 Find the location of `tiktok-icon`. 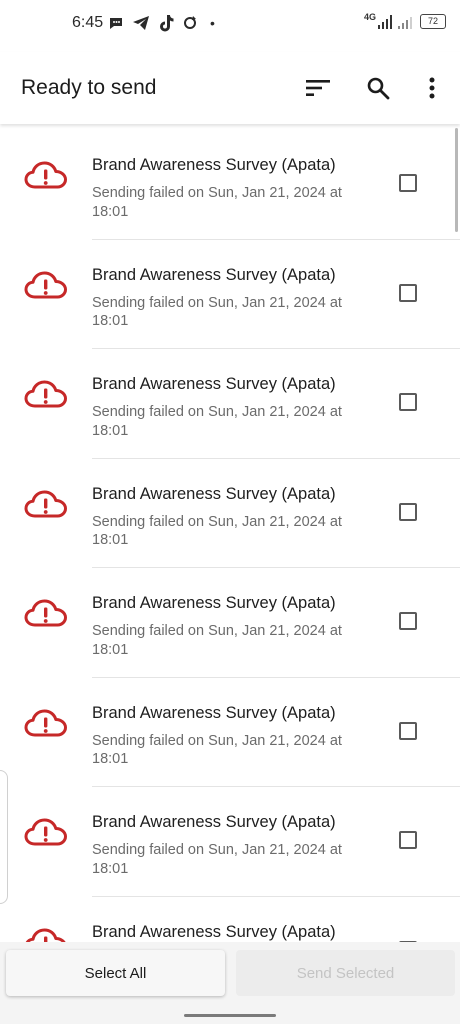

tiktok-icon is located at coordinates (167, 23).